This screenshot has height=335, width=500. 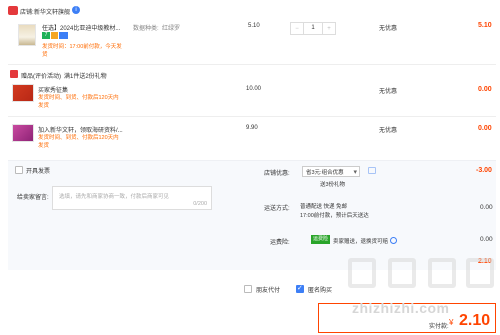 What do you see at coordinates (325, 172) in the screenshot?
I see `shop-discount-selected: 省3元:组合优惠` at bounding box center [325, 172].